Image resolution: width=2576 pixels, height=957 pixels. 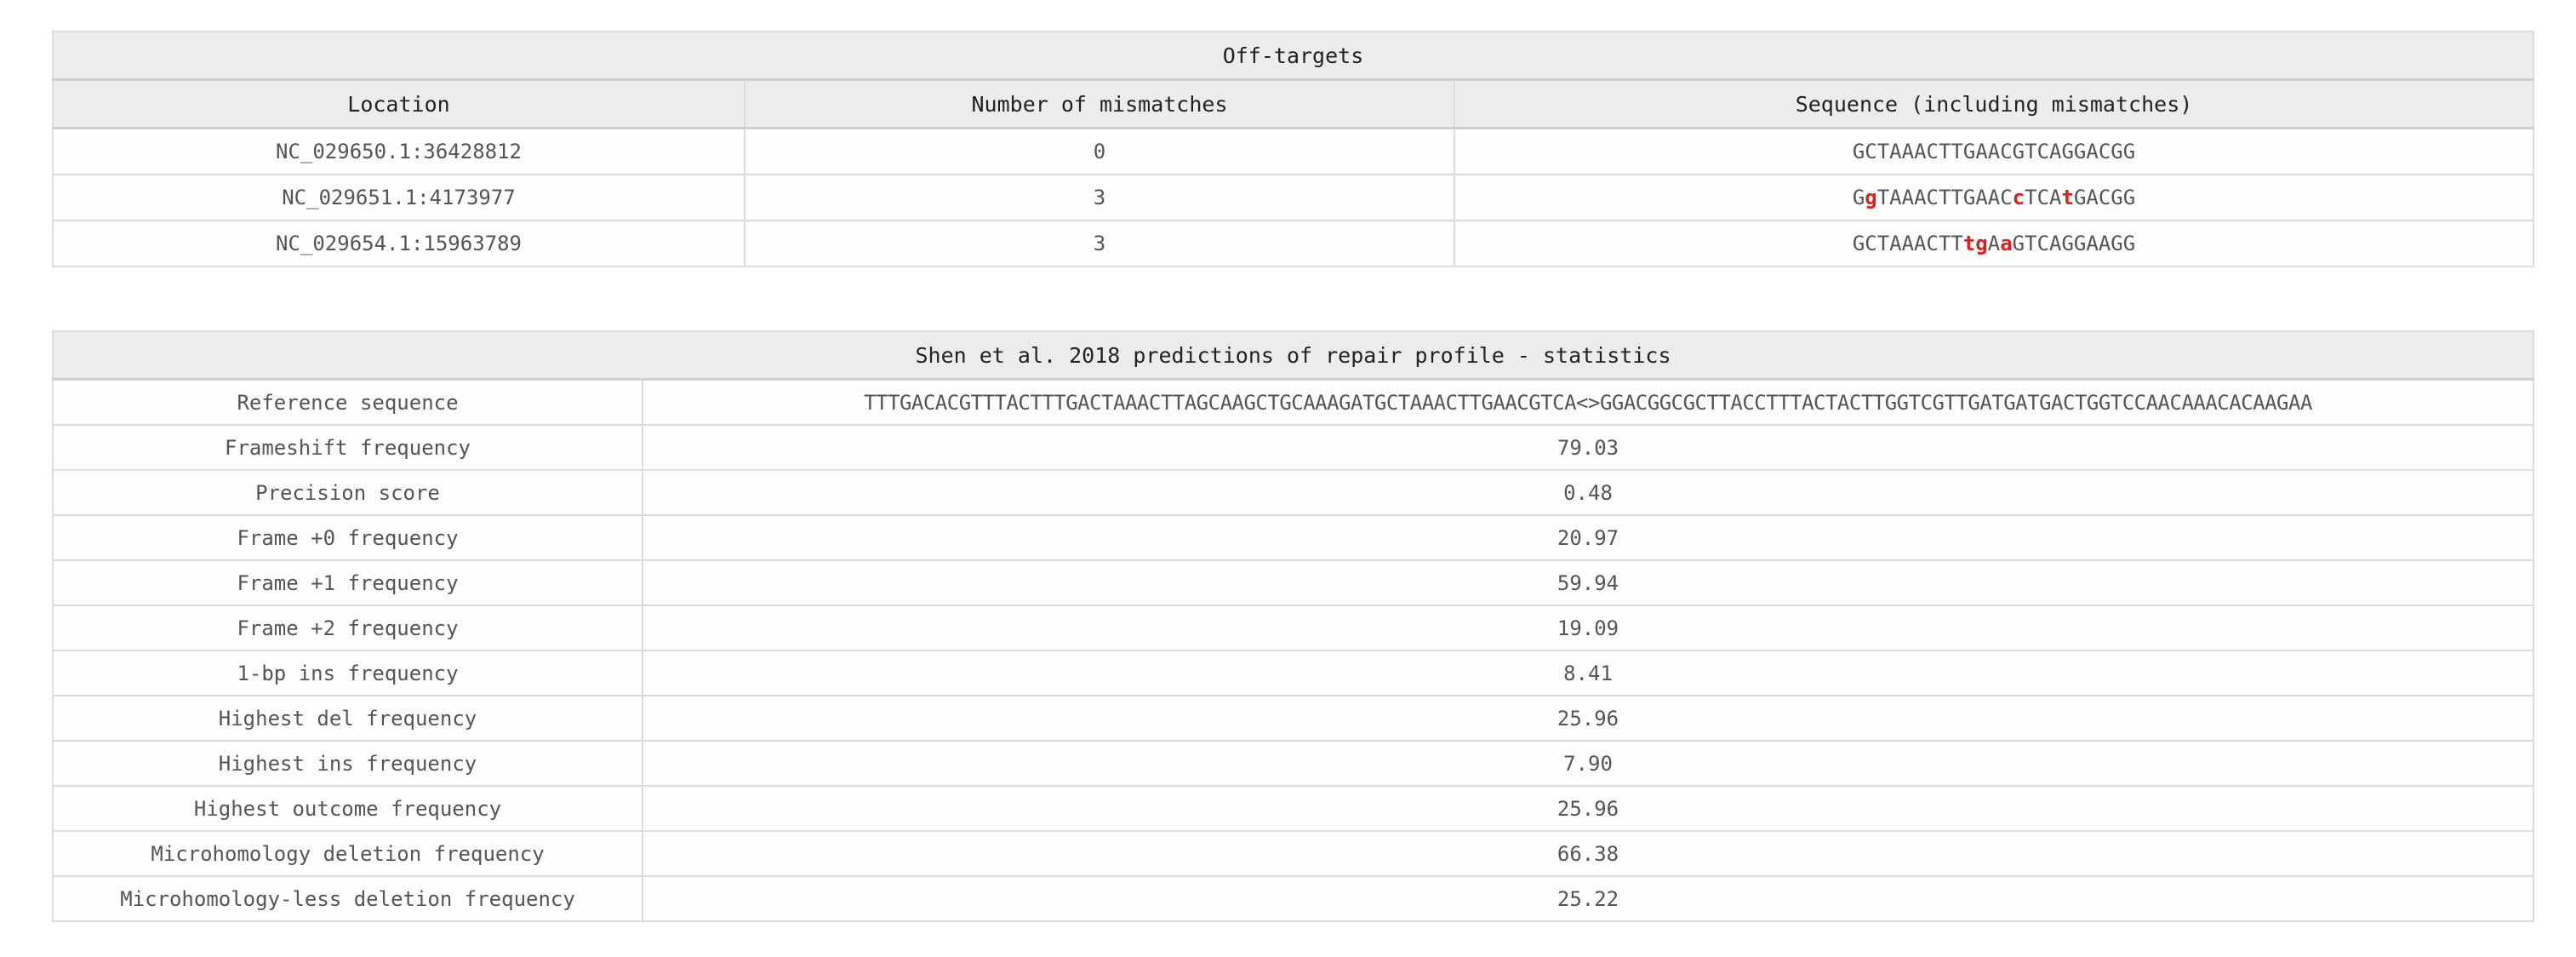 What do you see at coordinates (398, 244) in the screenshot?
I see `offtarget-location: NC_029654.1:15963789` at bounding box center [398, 244].